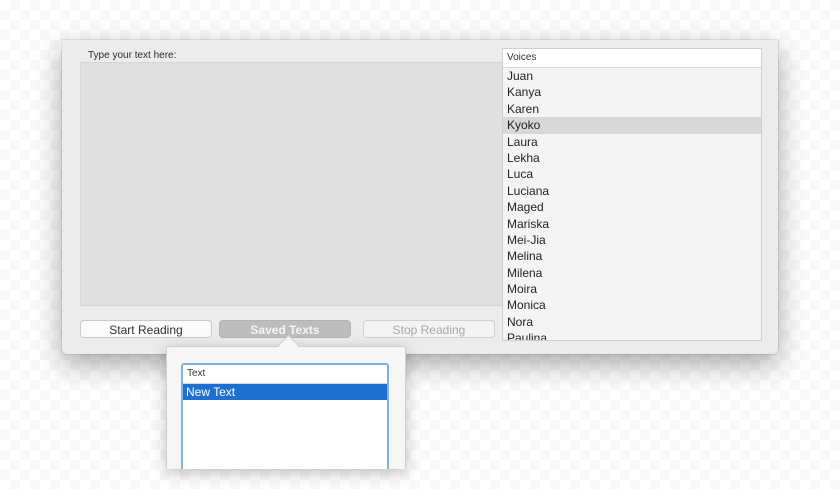 The width and height of the screenshot is (840, 489). What do you see at coordinates (632, 240) in the screenshot?
I see `voice-item: Mei-Jia` at bounding box center [632, 240].